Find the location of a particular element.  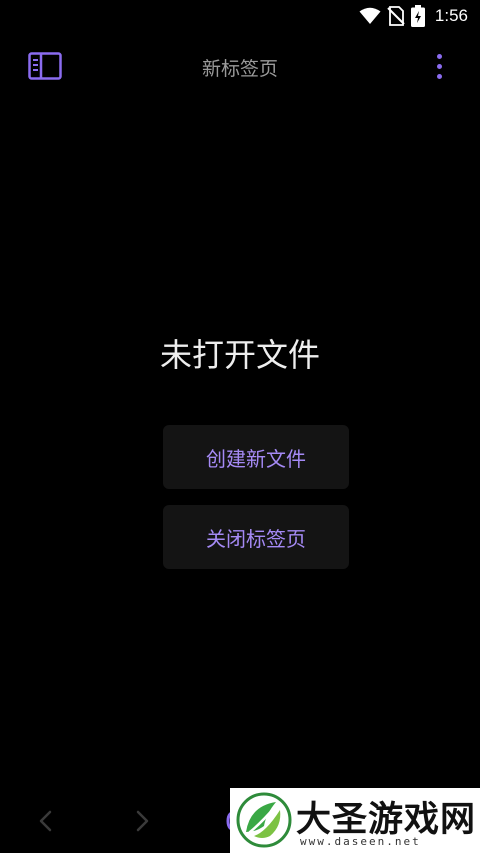

wifi-icon is located at coordinates (370, 15).